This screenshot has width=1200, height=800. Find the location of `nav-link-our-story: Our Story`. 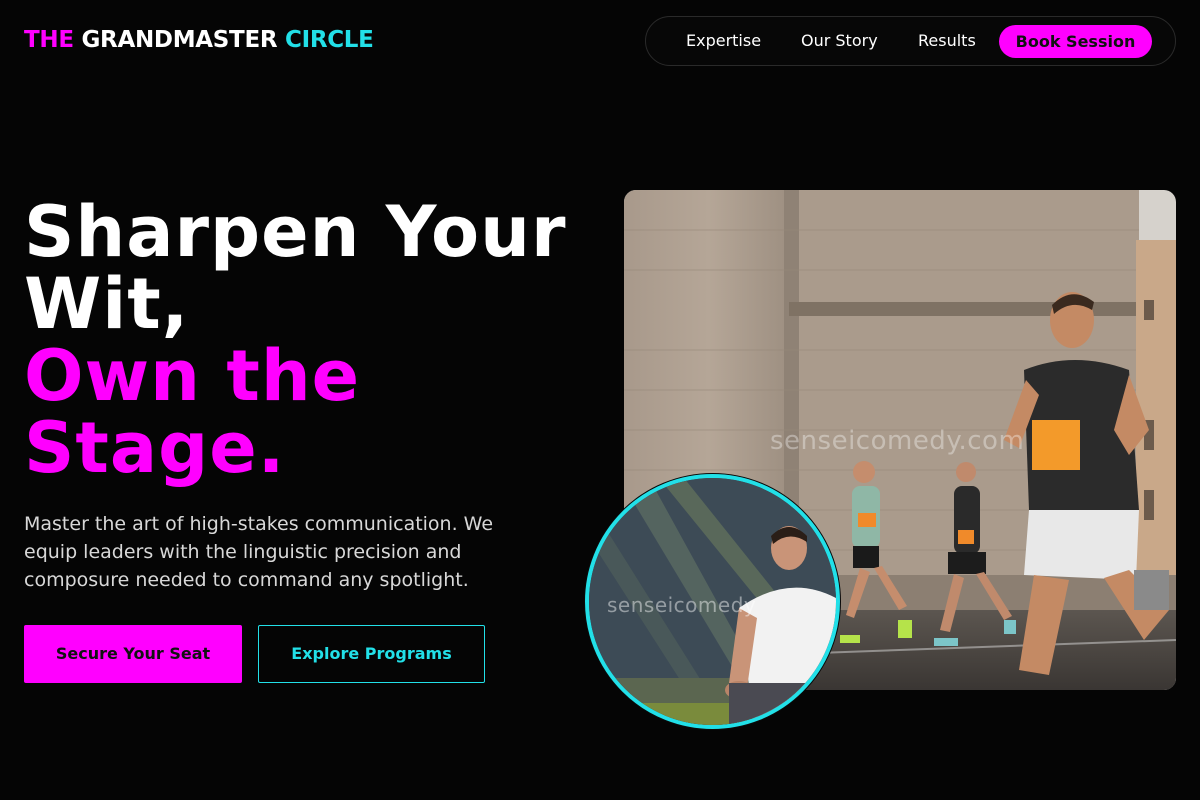

nav-link-our-story: Our Story is located at coordinates (839, 41).